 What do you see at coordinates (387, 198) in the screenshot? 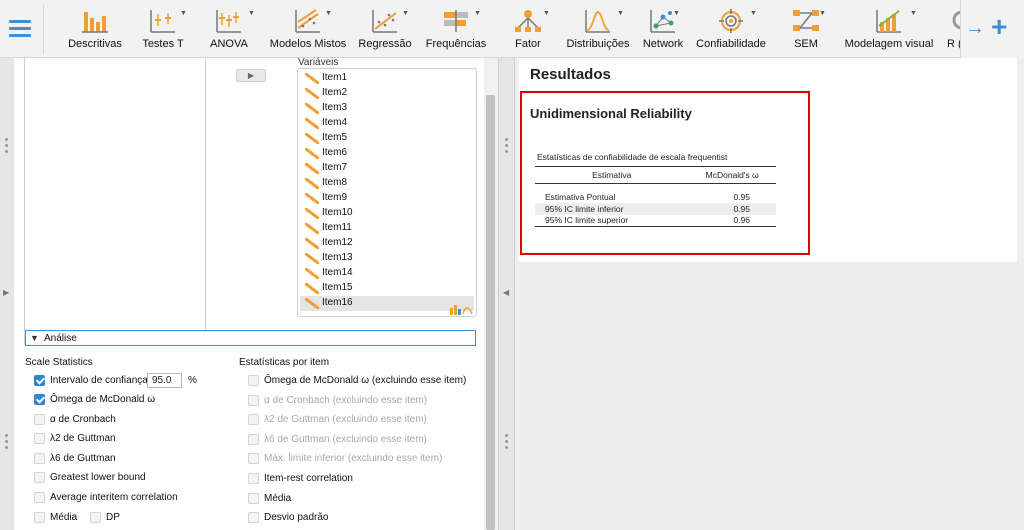
I see `variable-list-item: Item9` at bounding box center [387, 198].